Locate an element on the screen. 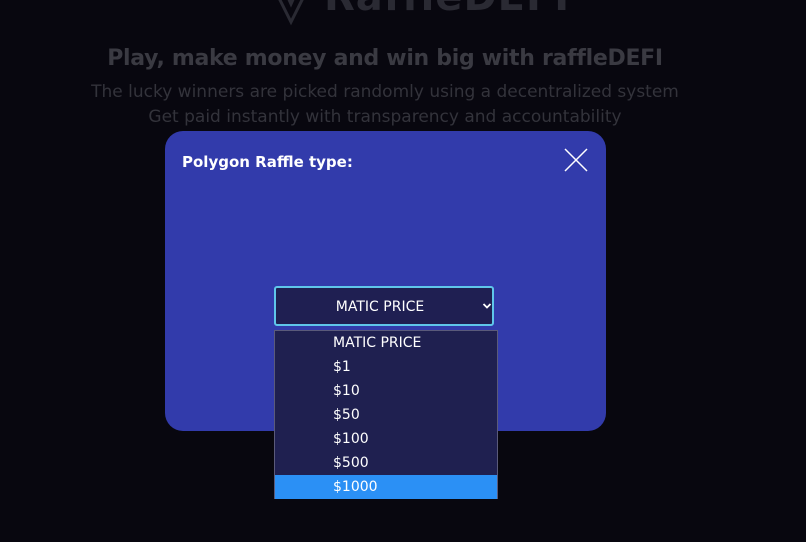  matic-price-select: MATIC PRICE is located at coordinates (384, 306).